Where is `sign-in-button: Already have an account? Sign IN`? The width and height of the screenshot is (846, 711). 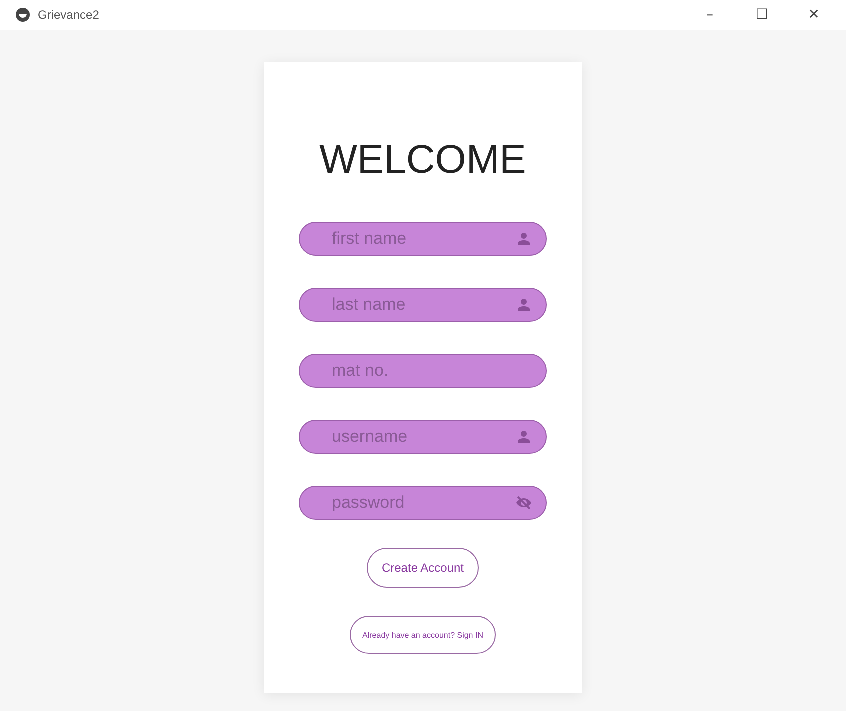
sign-in-button: Already have an account? Sign IN is located at coordinates (423, 635).